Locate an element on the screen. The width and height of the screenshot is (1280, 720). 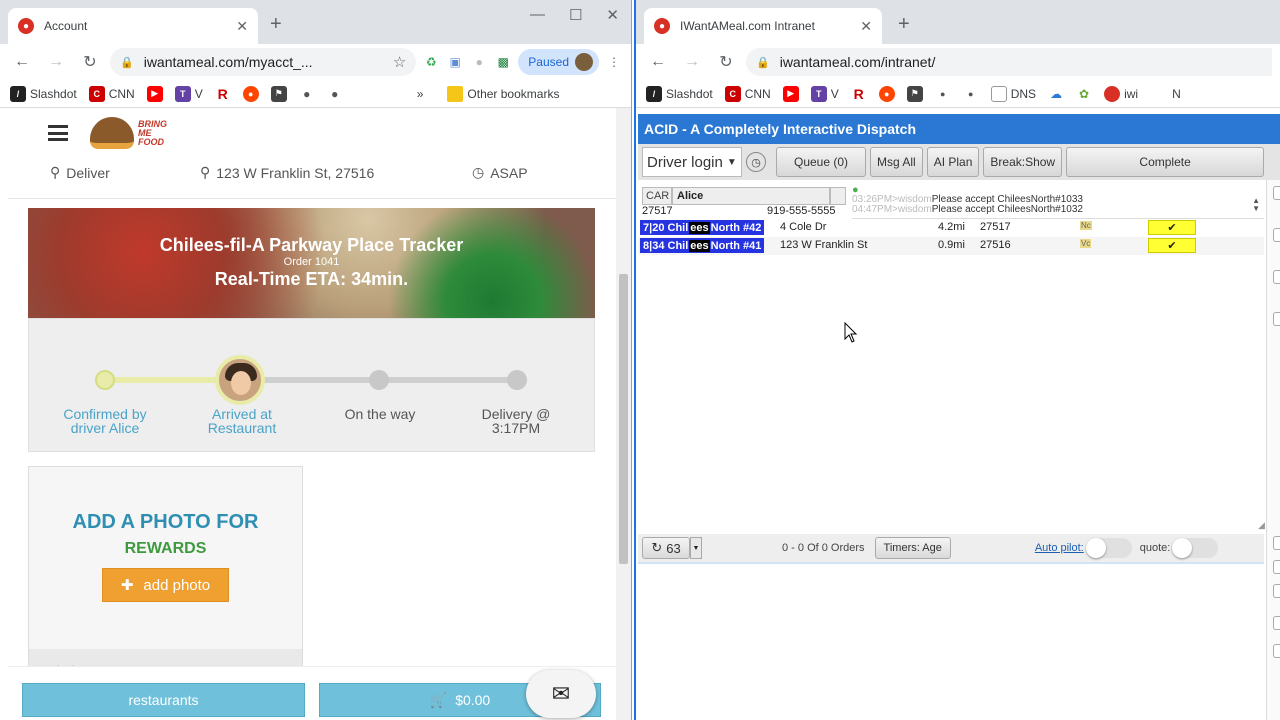
twitch-icon: T is located at coordinates (818, 93).